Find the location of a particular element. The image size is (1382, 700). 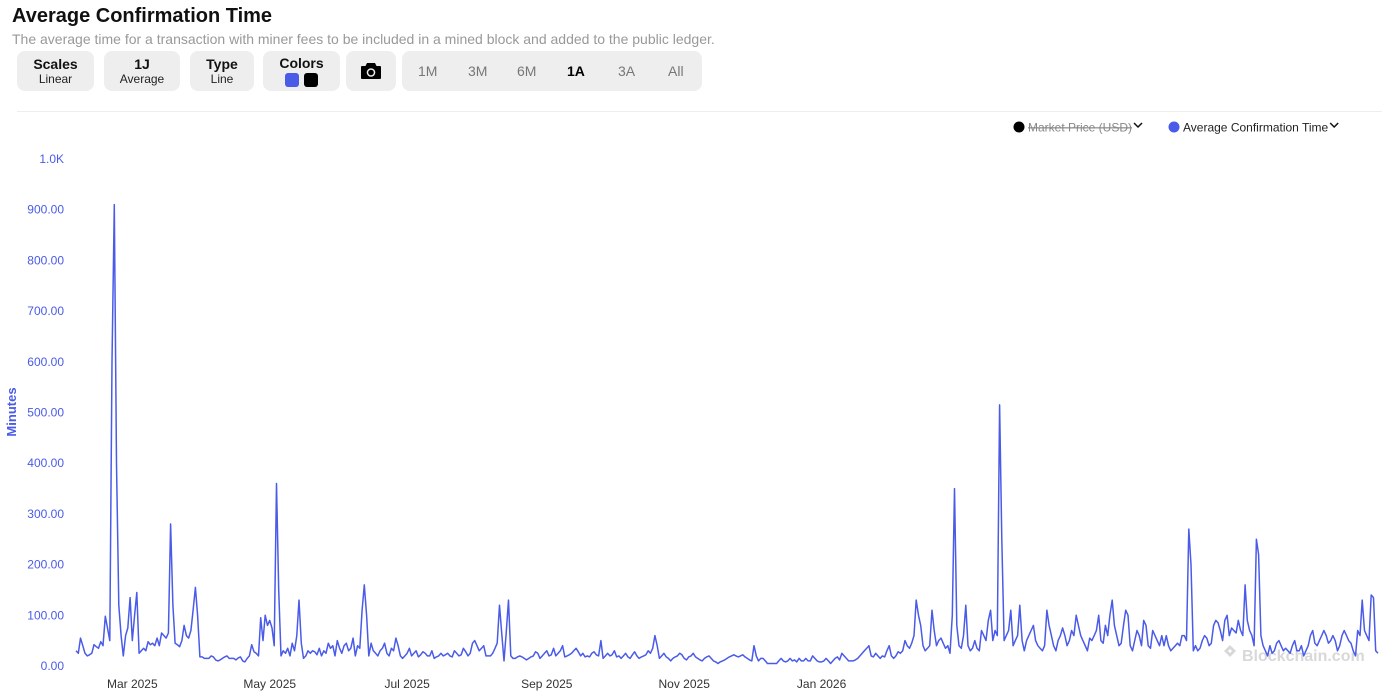

type-label: Type is located at coordinates (222, 64).